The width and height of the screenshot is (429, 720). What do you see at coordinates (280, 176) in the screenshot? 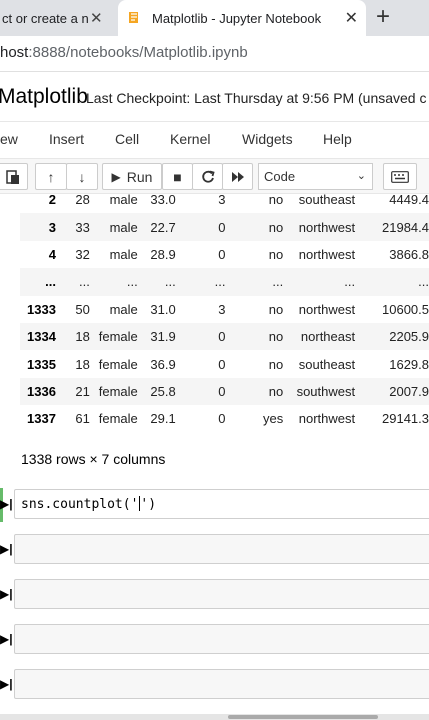
I see `cell-type-value: Code` at bounding box center [280, 176].